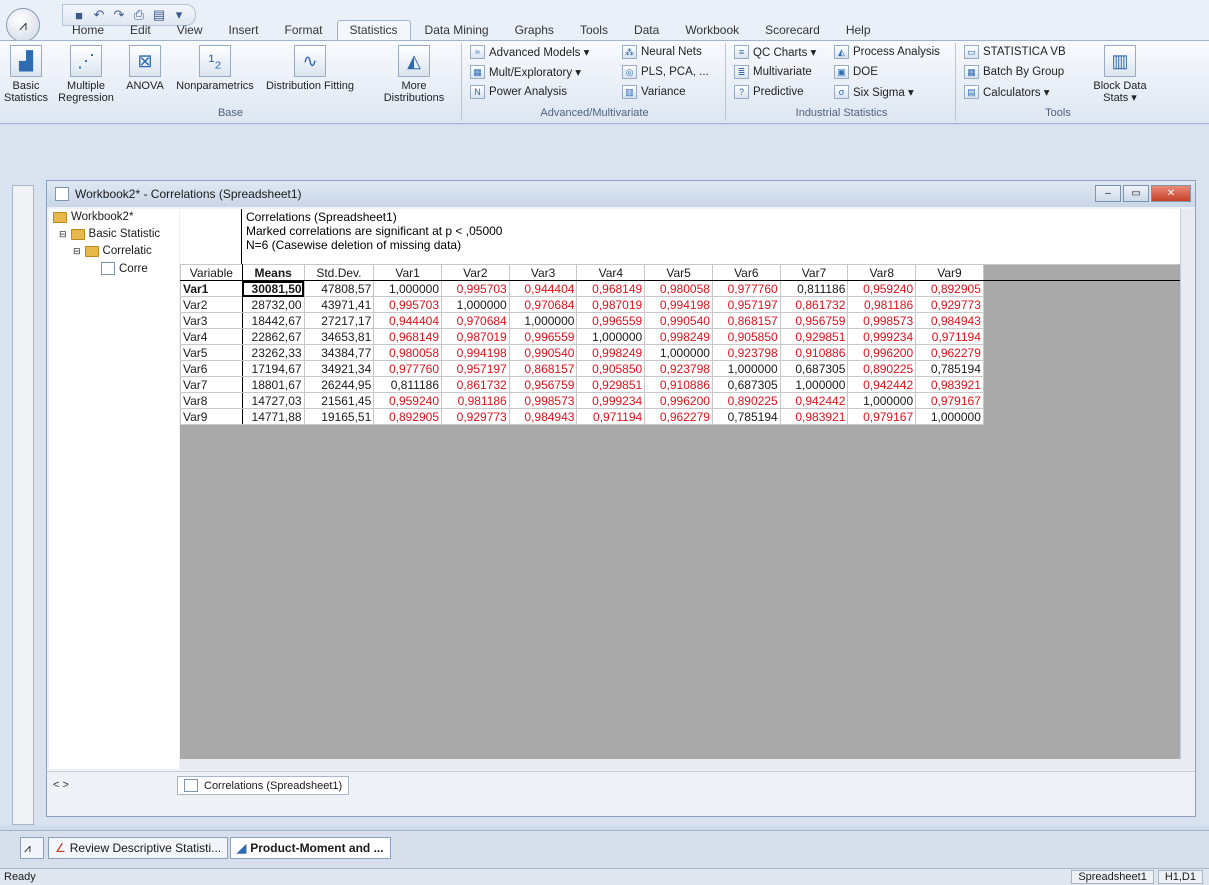 The height and width of the screenshot is (885, 1209). What do you see at coordinates (475, 368) in the screenshot?
I see `cell-correlation: 0,957197` at bounding box center [475, 368].